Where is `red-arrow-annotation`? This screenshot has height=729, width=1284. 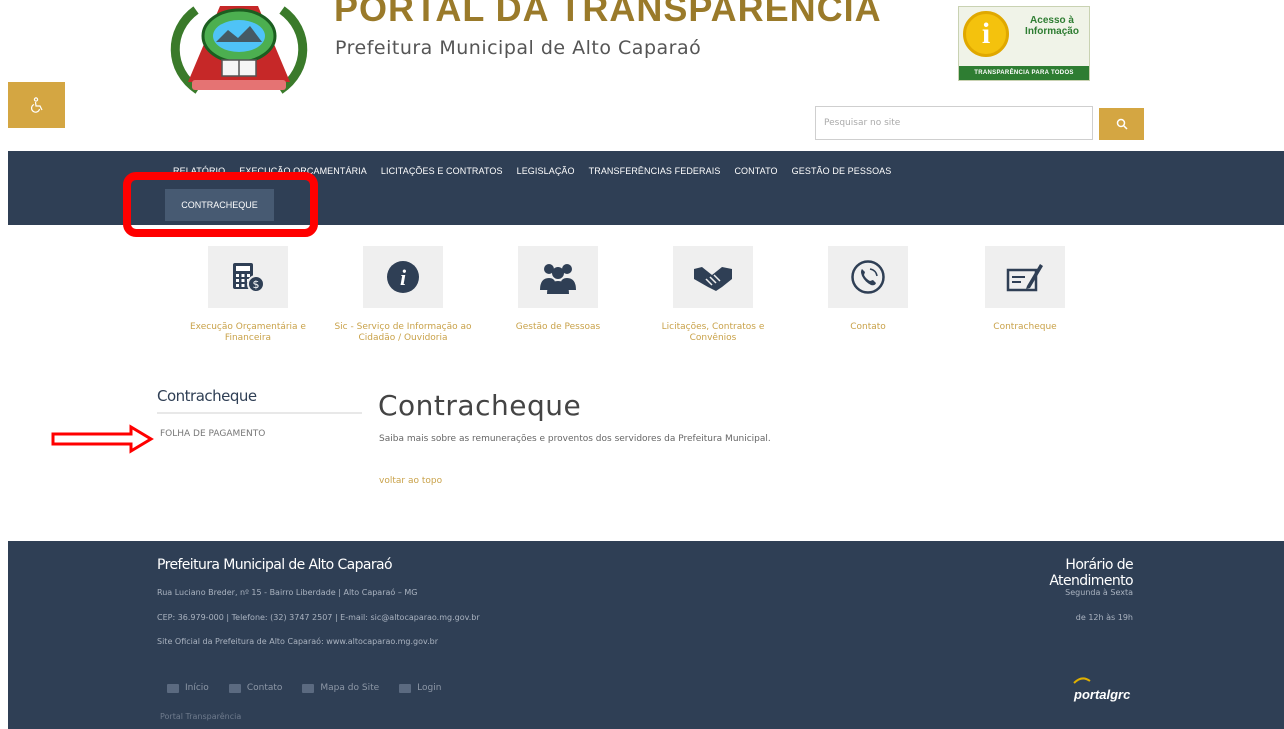 red-arrow-annotation is located at coordinates (102, 439).